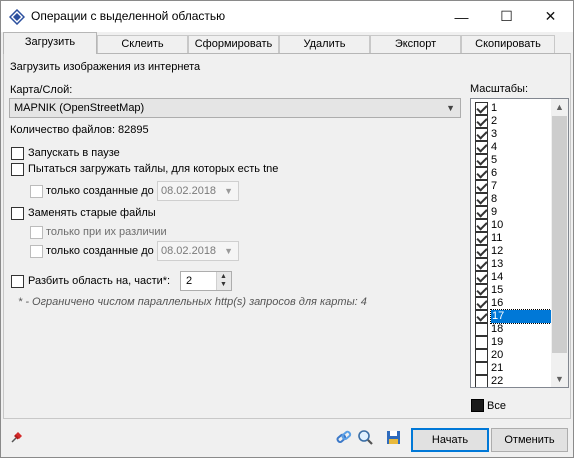 This screenshot has width=574, height=458. I want to click on split-area-checkbox, so click(17, 281).